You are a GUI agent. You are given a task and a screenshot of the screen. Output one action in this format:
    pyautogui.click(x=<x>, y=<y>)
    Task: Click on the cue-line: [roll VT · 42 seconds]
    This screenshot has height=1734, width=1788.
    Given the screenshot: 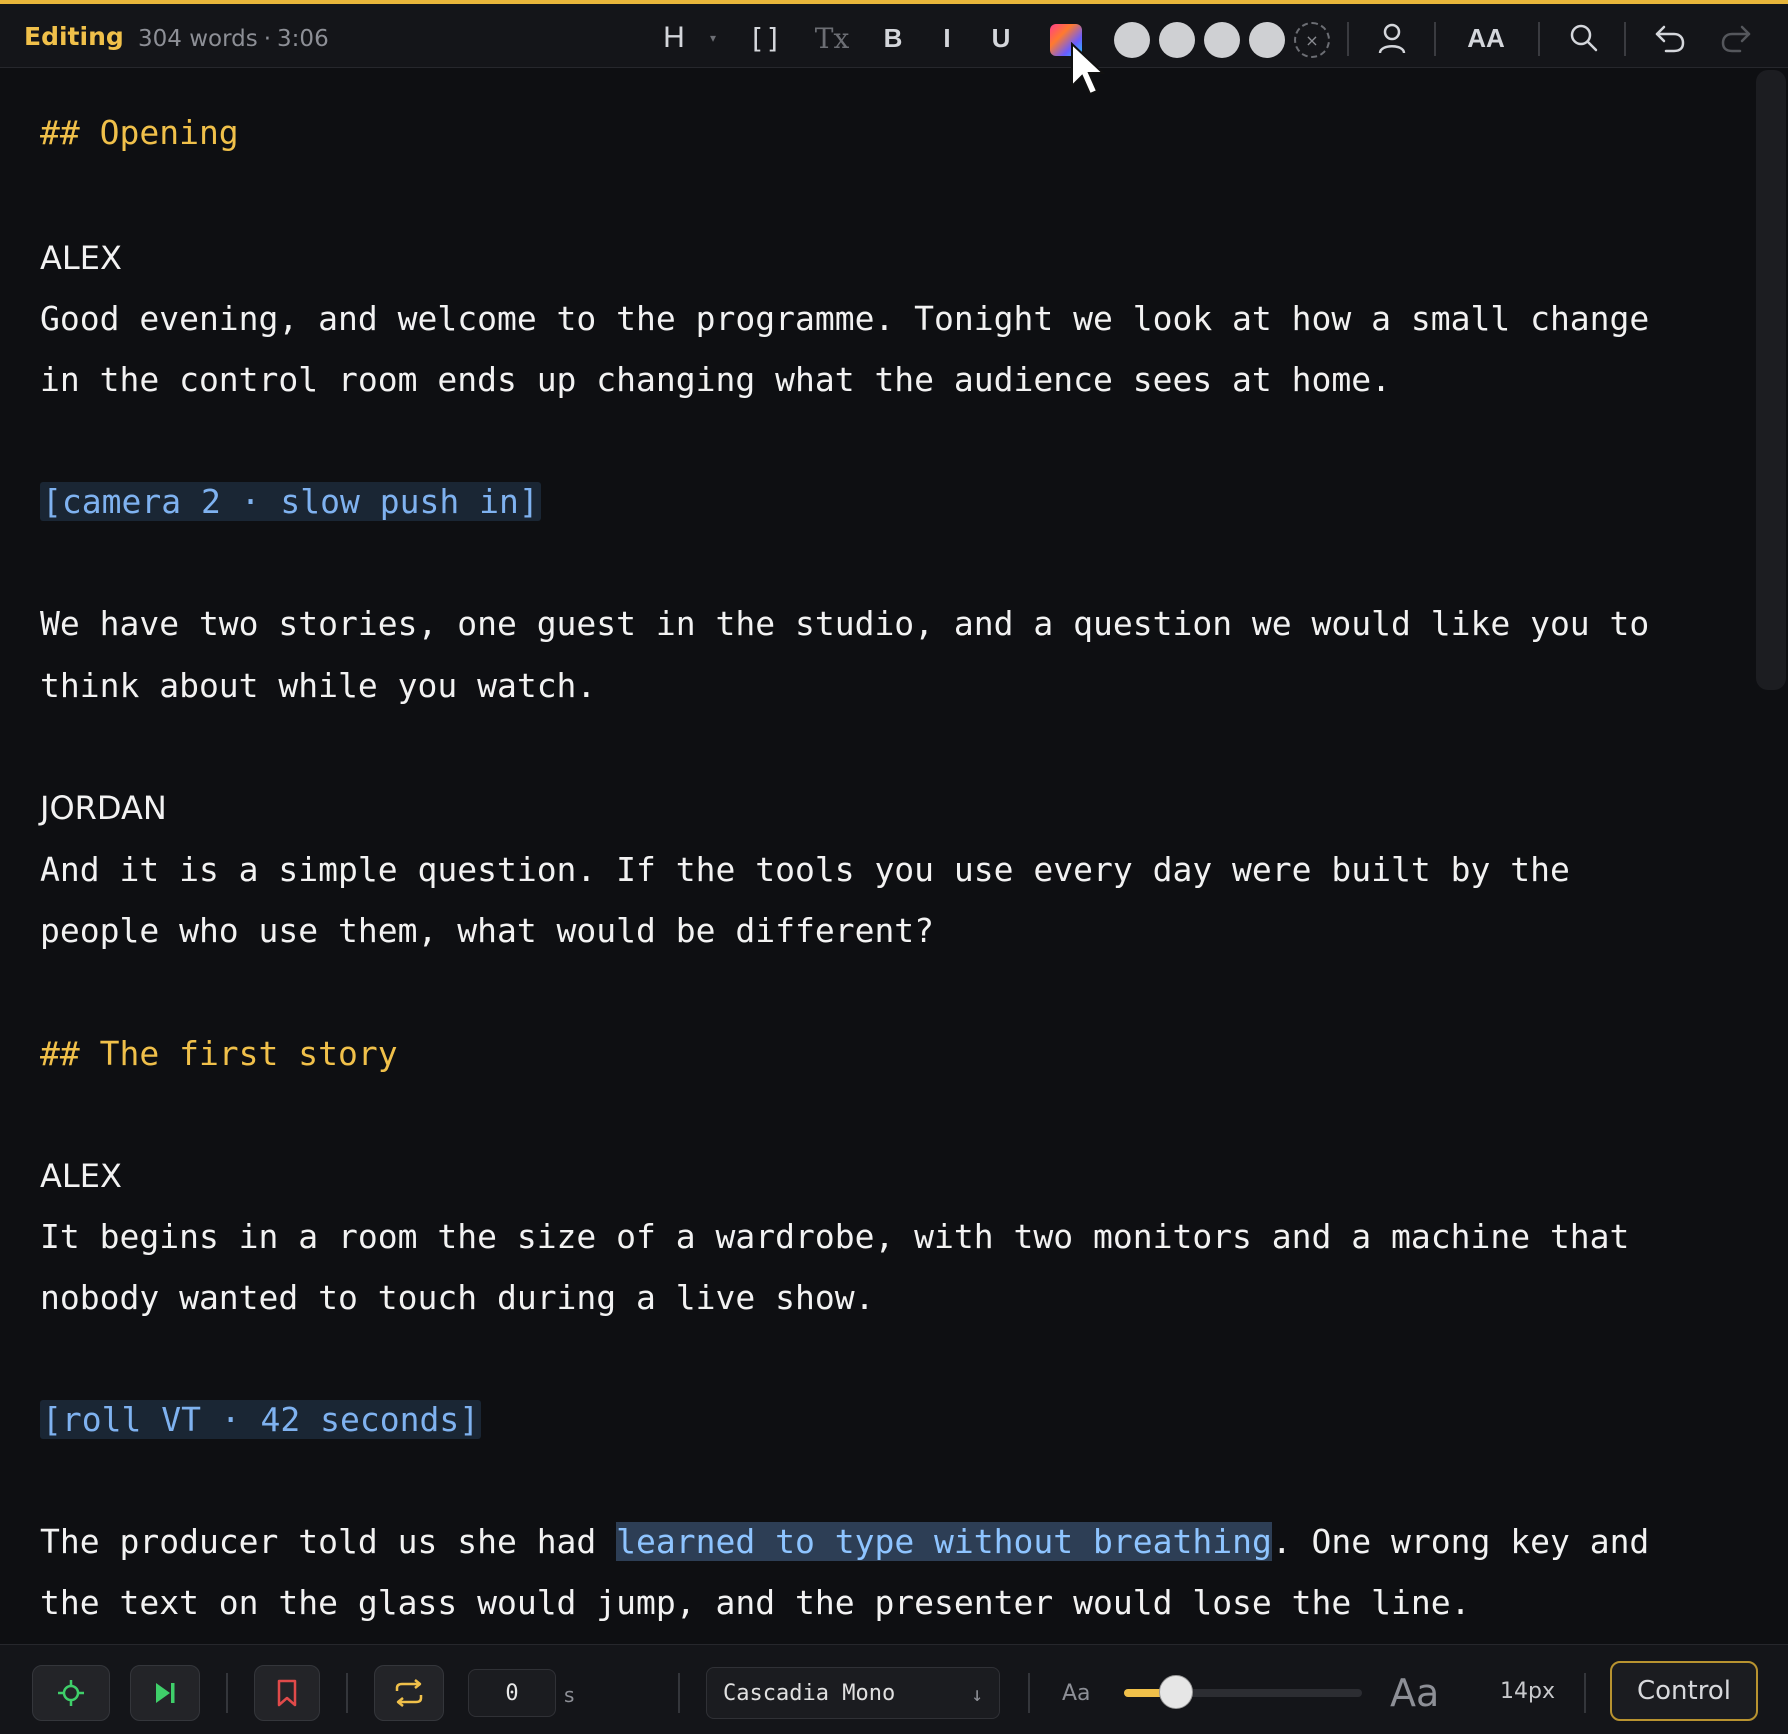 What is the action you would take?
    pyautogui.click(x=261, y=1419)
    